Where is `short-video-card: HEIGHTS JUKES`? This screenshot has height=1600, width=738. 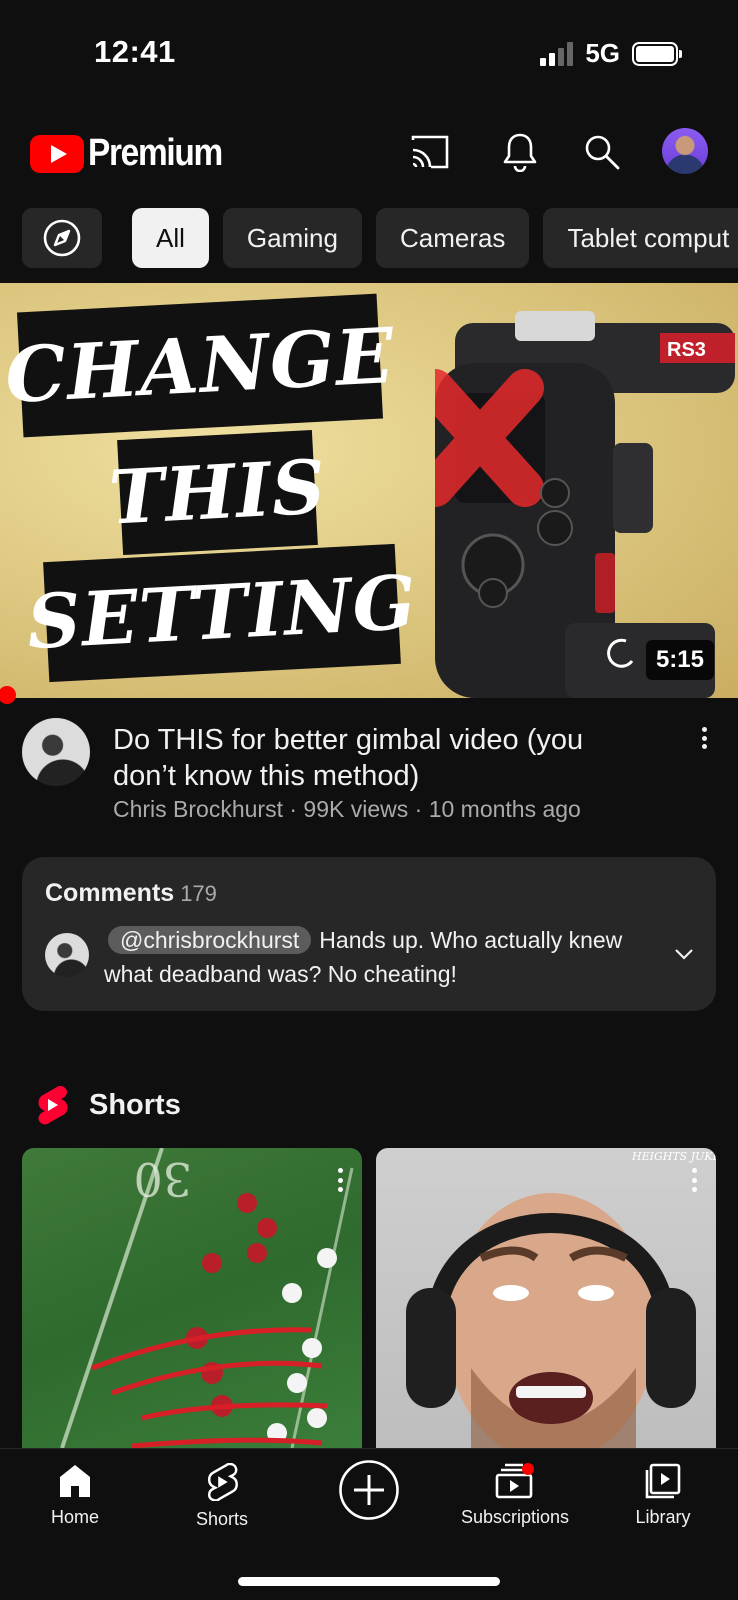 short-video-card: HEIGHTS JUKES is located at coordinates (546, 1298).